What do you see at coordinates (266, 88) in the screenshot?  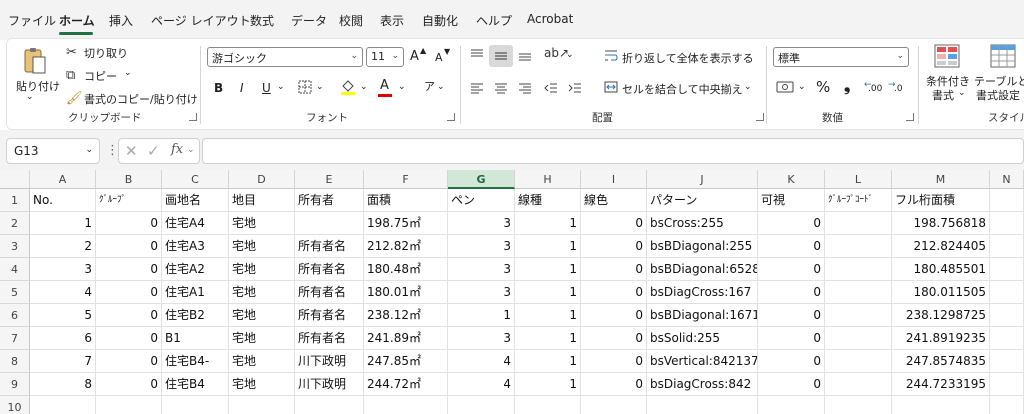 I see `underline-button: U` at bounding box center [266, 88].